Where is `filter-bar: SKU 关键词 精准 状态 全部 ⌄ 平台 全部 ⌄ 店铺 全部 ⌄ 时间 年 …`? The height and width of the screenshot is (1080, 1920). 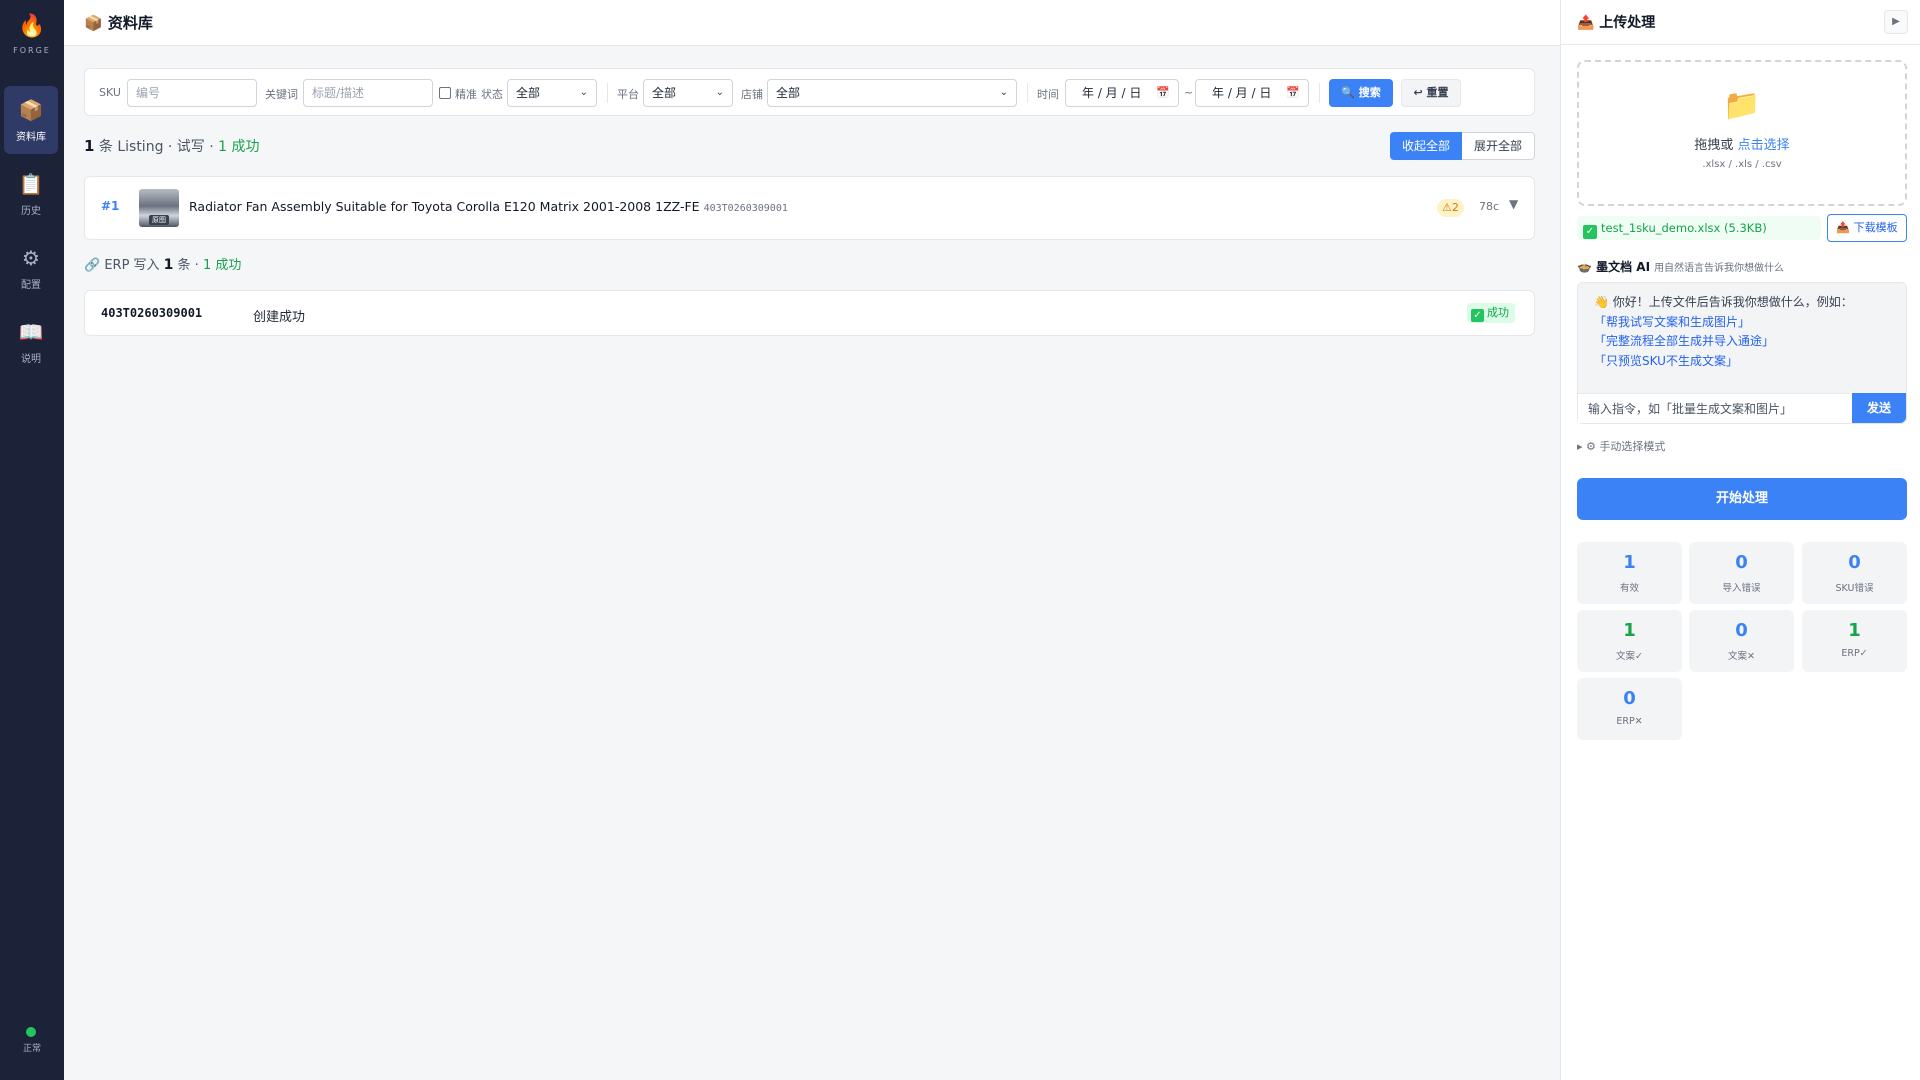 filter-bar: SKU 关键词 精准 状态 全部 ⌄ 平台 全部 ⌄ 店铺 全部 ⌄ 时间 年 … is located at coordinates (809, 92).